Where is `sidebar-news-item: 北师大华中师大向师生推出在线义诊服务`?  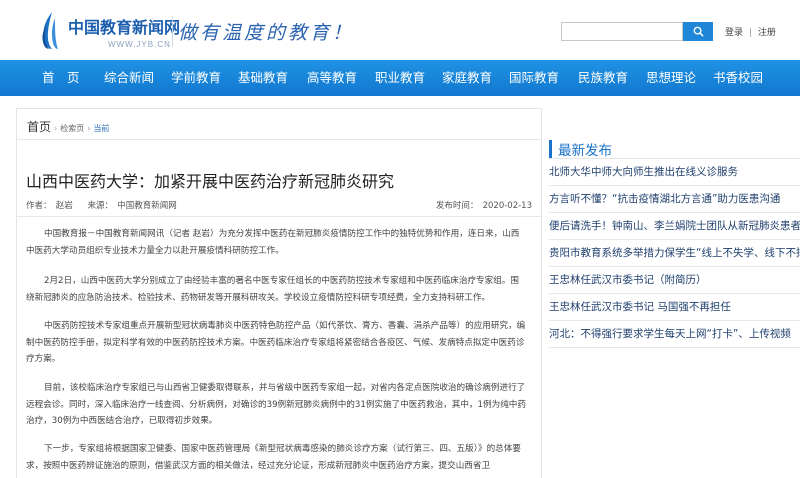
sidebar-news-item: 北师大华中师大向师生推出在线义诊服务 is located at coordinates (674, 173).